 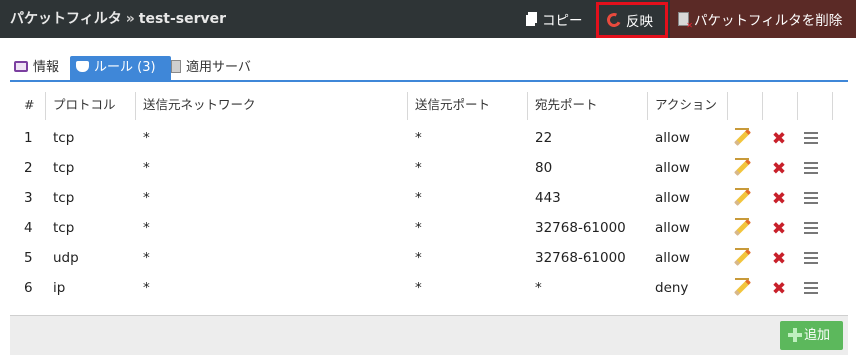 I want to click on tab-bar: 情報 ルール (3) 適用サーバ, so click(x=429, y=69).